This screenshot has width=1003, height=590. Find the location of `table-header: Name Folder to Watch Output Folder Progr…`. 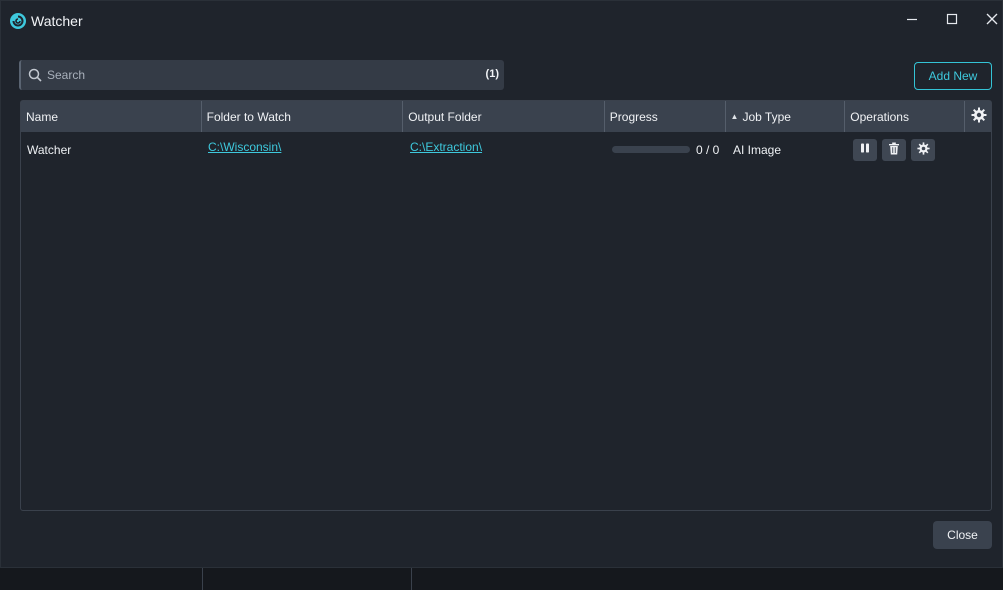

table-header: Name Folder to Watch Output Folder Progr… is located at coordinates (506, 116).